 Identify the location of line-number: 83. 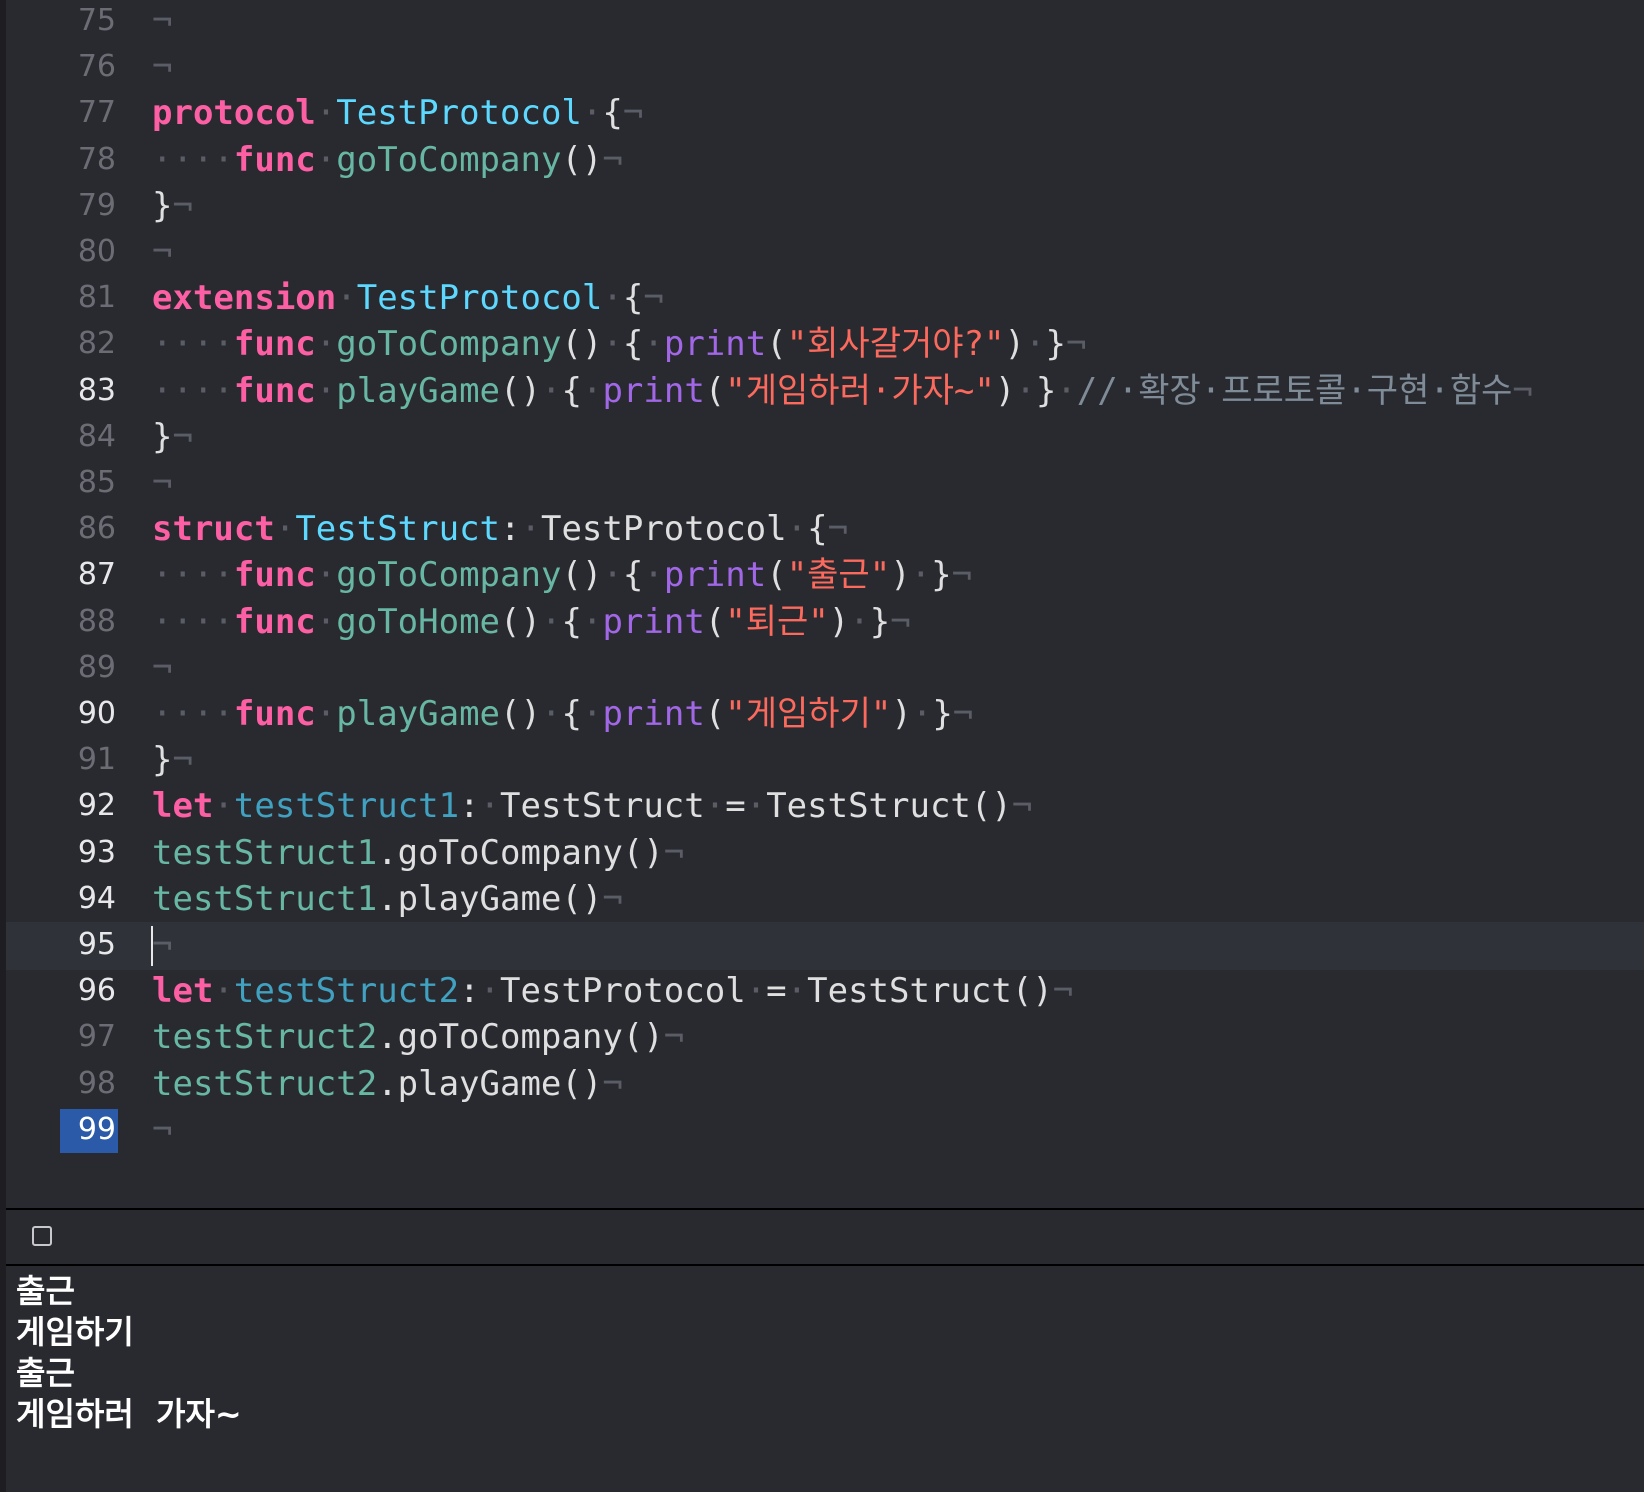
(61, 392).